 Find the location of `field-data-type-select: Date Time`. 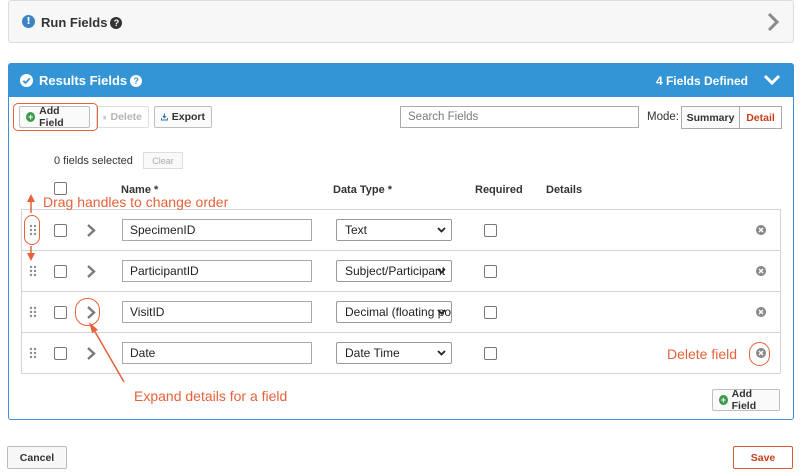

field-data-type-select: Date Time is located at coordinates (394, 353).